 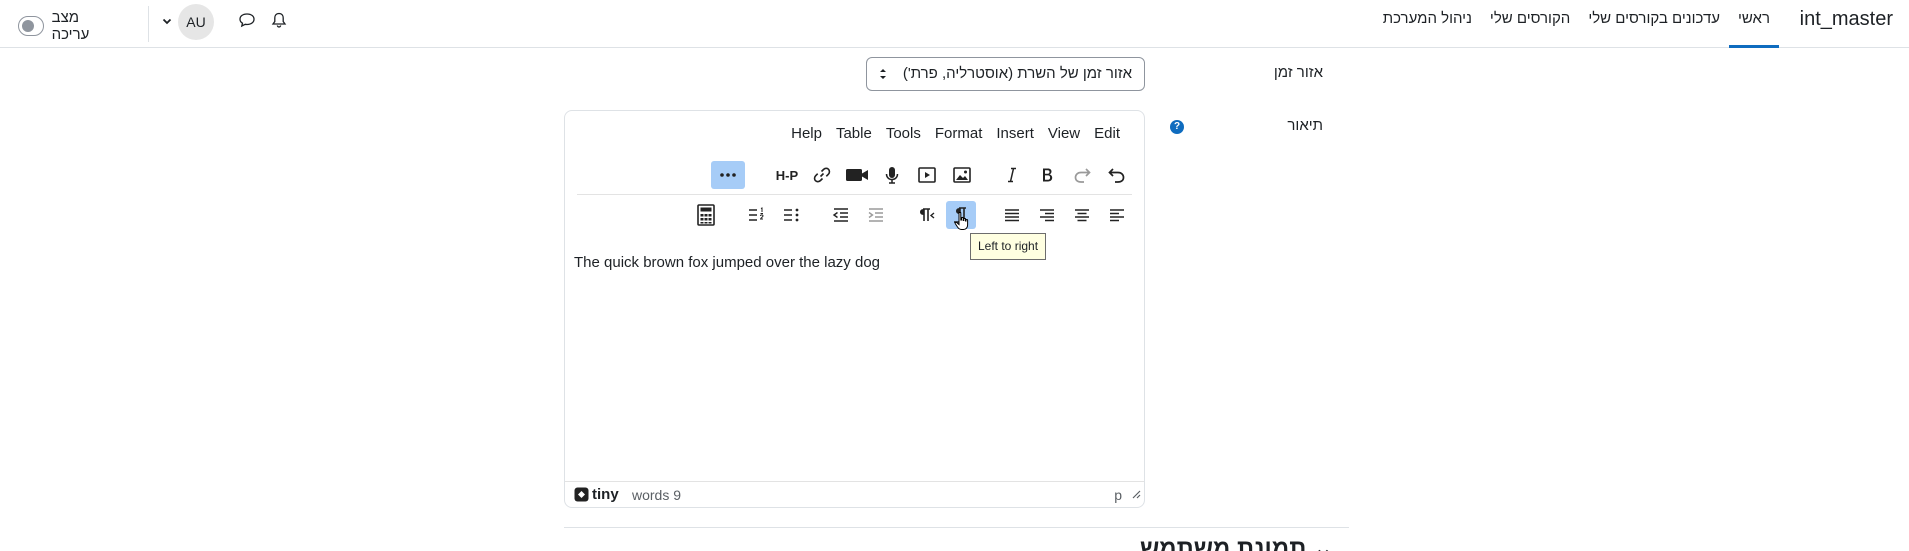 What do you see at coordinates (857, 175) in the screenshot?
I see `video-camera-icon` at bounding box center [857, 175].